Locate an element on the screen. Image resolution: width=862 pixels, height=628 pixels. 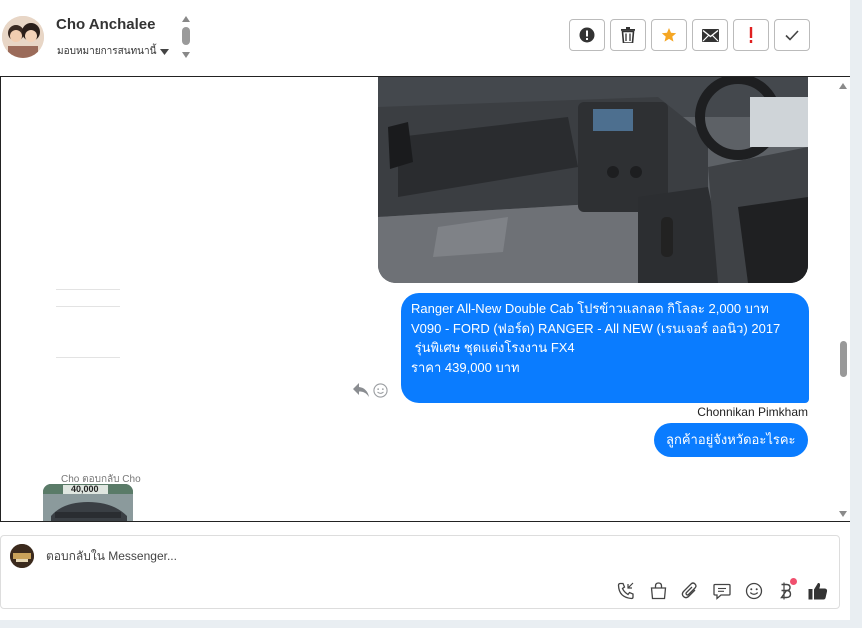
message-text: ลูกค้าอยู่จังหวัดอะไรคะ is located at coordinates (731, 440).